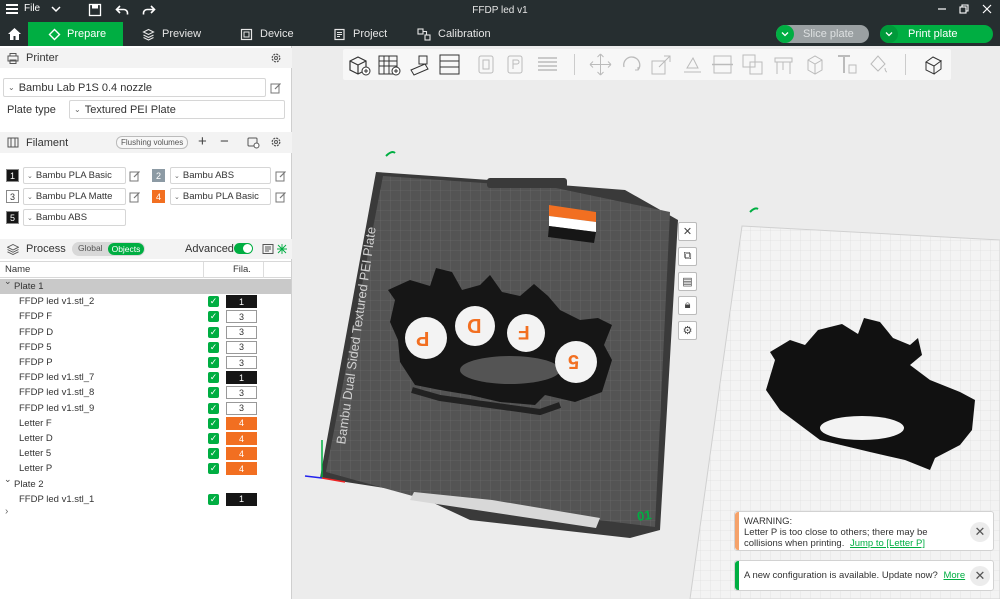  Describe the element at coordinates (145, 301) in the screenshot. I see `object-row: FFDP led v1.stl_2 ✓ 1` at that location.